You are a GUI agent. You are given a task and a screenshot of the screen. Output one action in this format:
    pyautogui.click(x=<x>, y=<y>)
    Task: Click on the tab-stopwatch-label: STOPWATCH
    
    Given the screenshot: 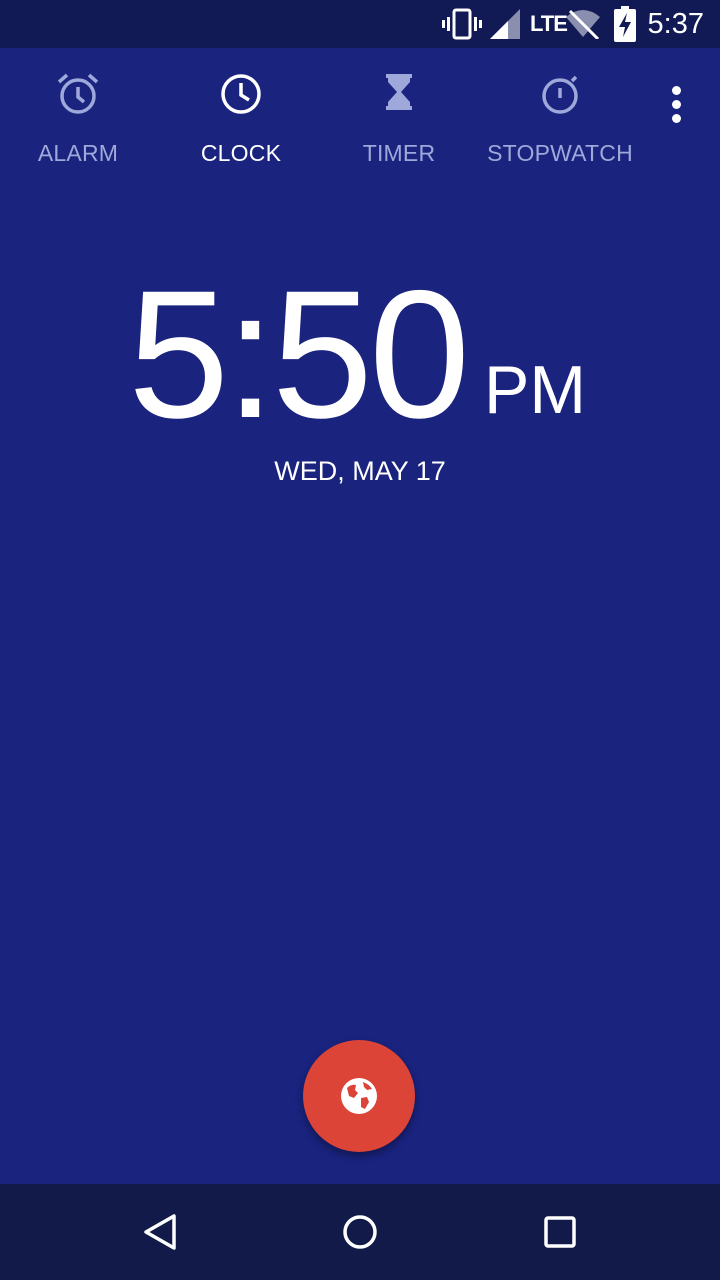 What is the action you would take?
    pyautogui.click(x=560, y=153)
    